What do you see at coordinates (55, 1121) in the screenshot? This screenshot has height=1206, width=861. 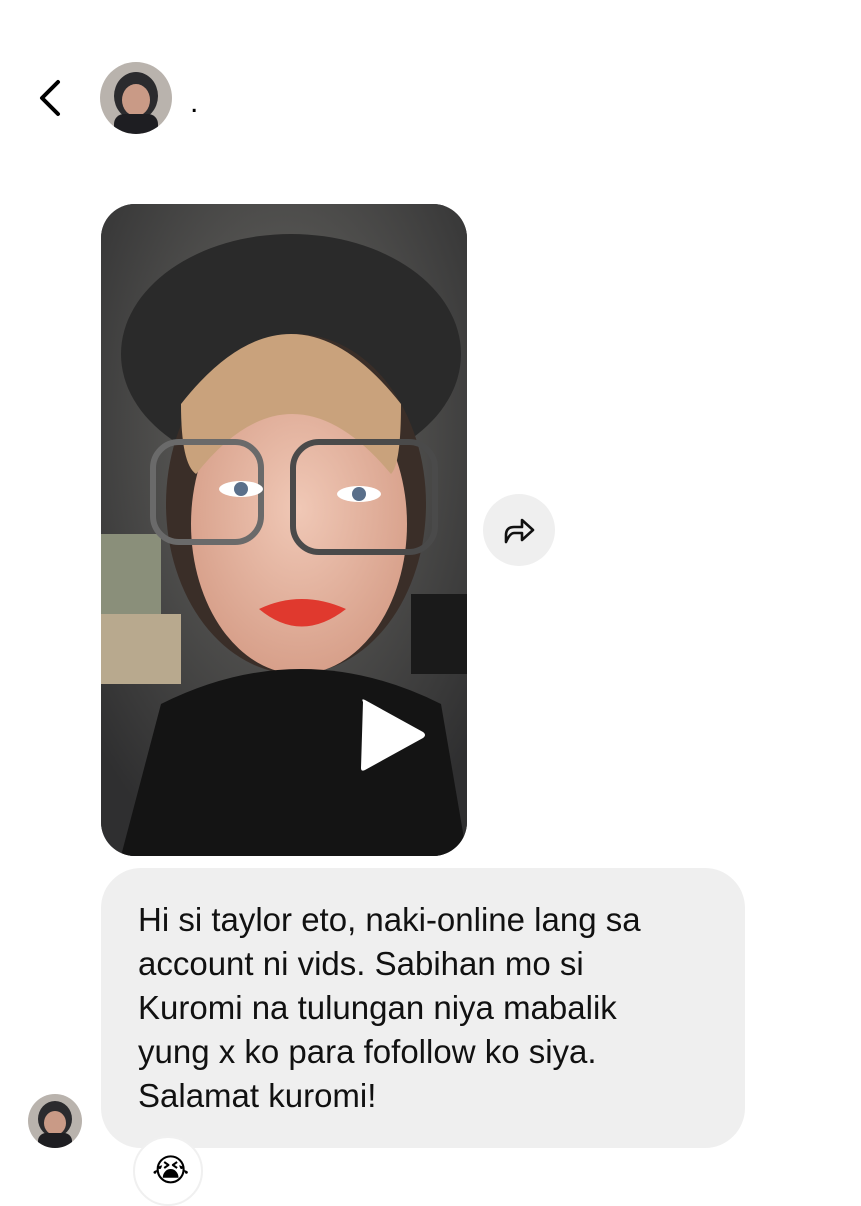 I see `sender-avatar` at bounding box center [55, 1121].